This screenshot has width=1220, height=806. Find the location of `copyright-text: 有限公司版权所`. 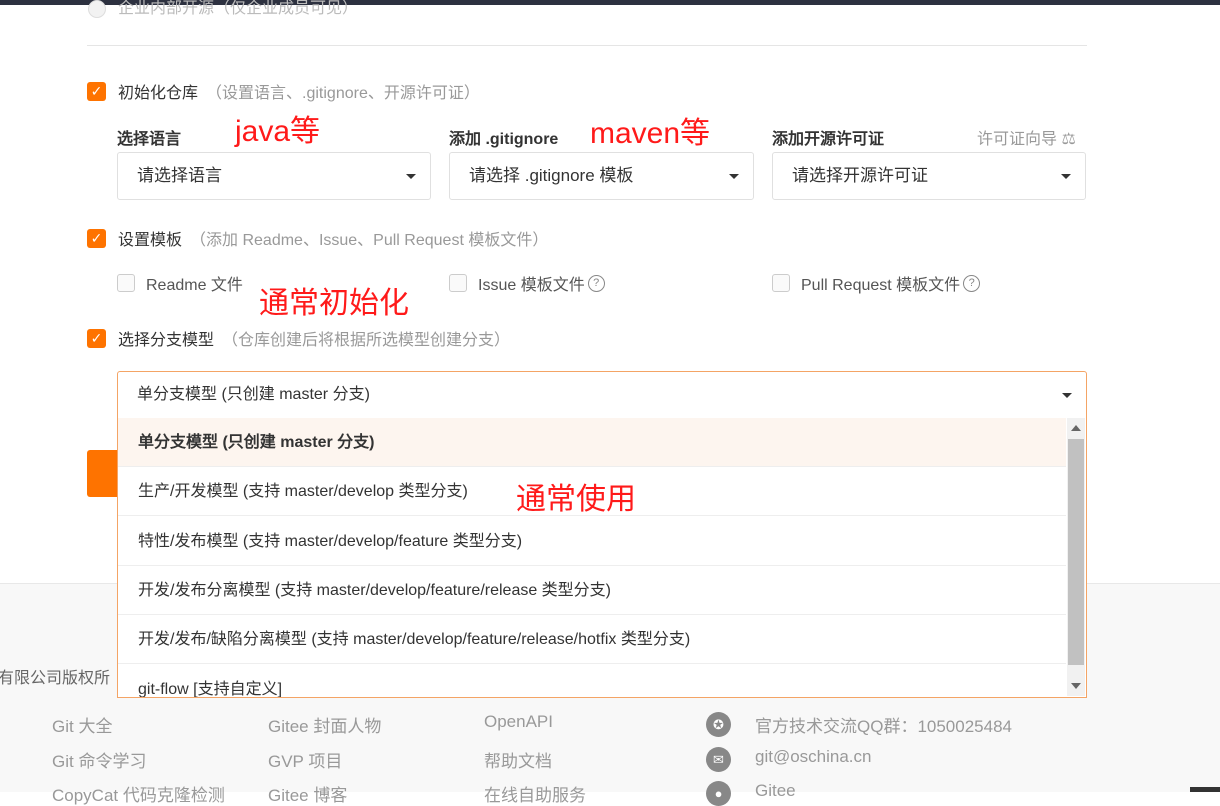

copyright-text: 有限公司版权所 is located at coordinates (55, 678).